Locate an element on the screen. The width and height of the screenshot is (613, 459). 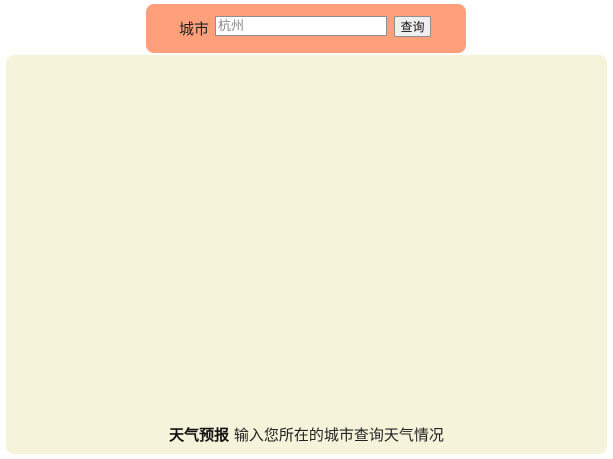
search-bar: 城市 查询 is located at coordinates (306, 28).